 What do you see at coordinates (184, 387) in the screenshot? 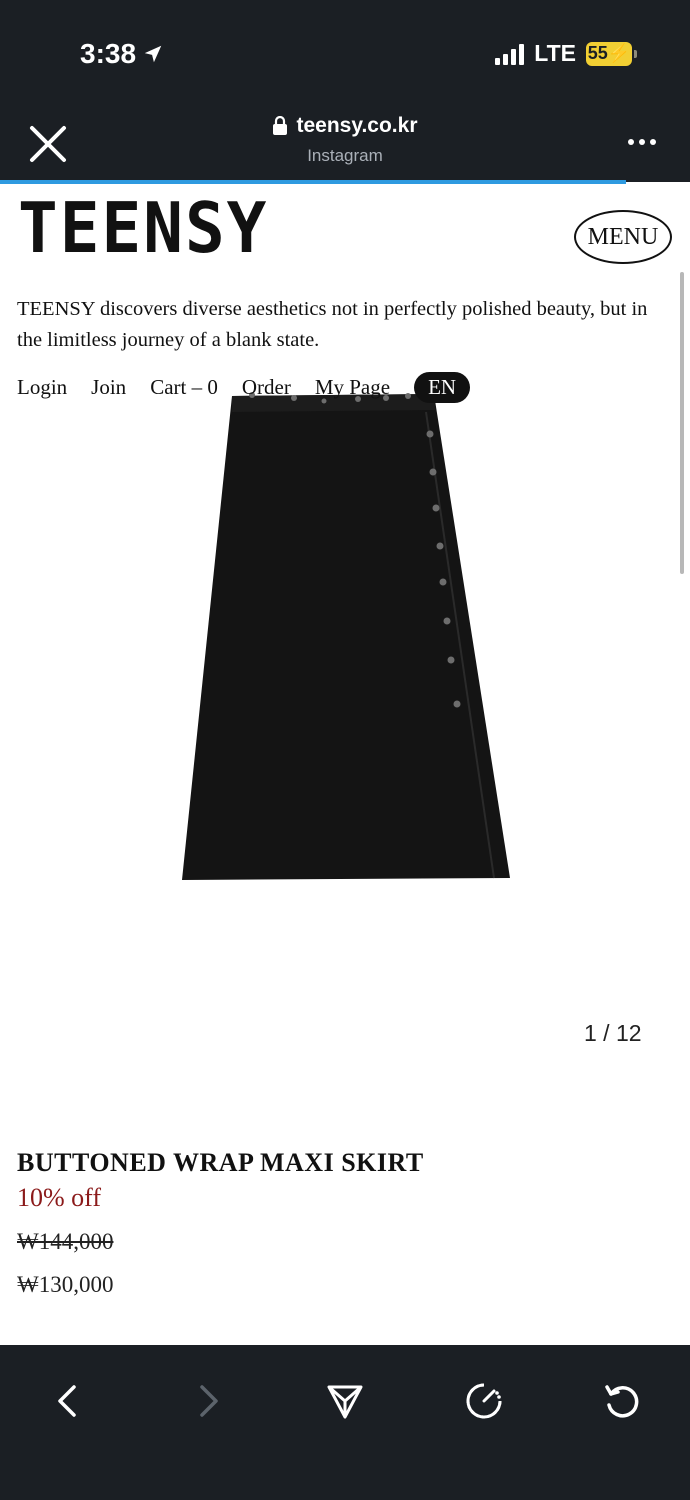
I see `cart-link: Cart – 0` at bounding box center [184, 387].